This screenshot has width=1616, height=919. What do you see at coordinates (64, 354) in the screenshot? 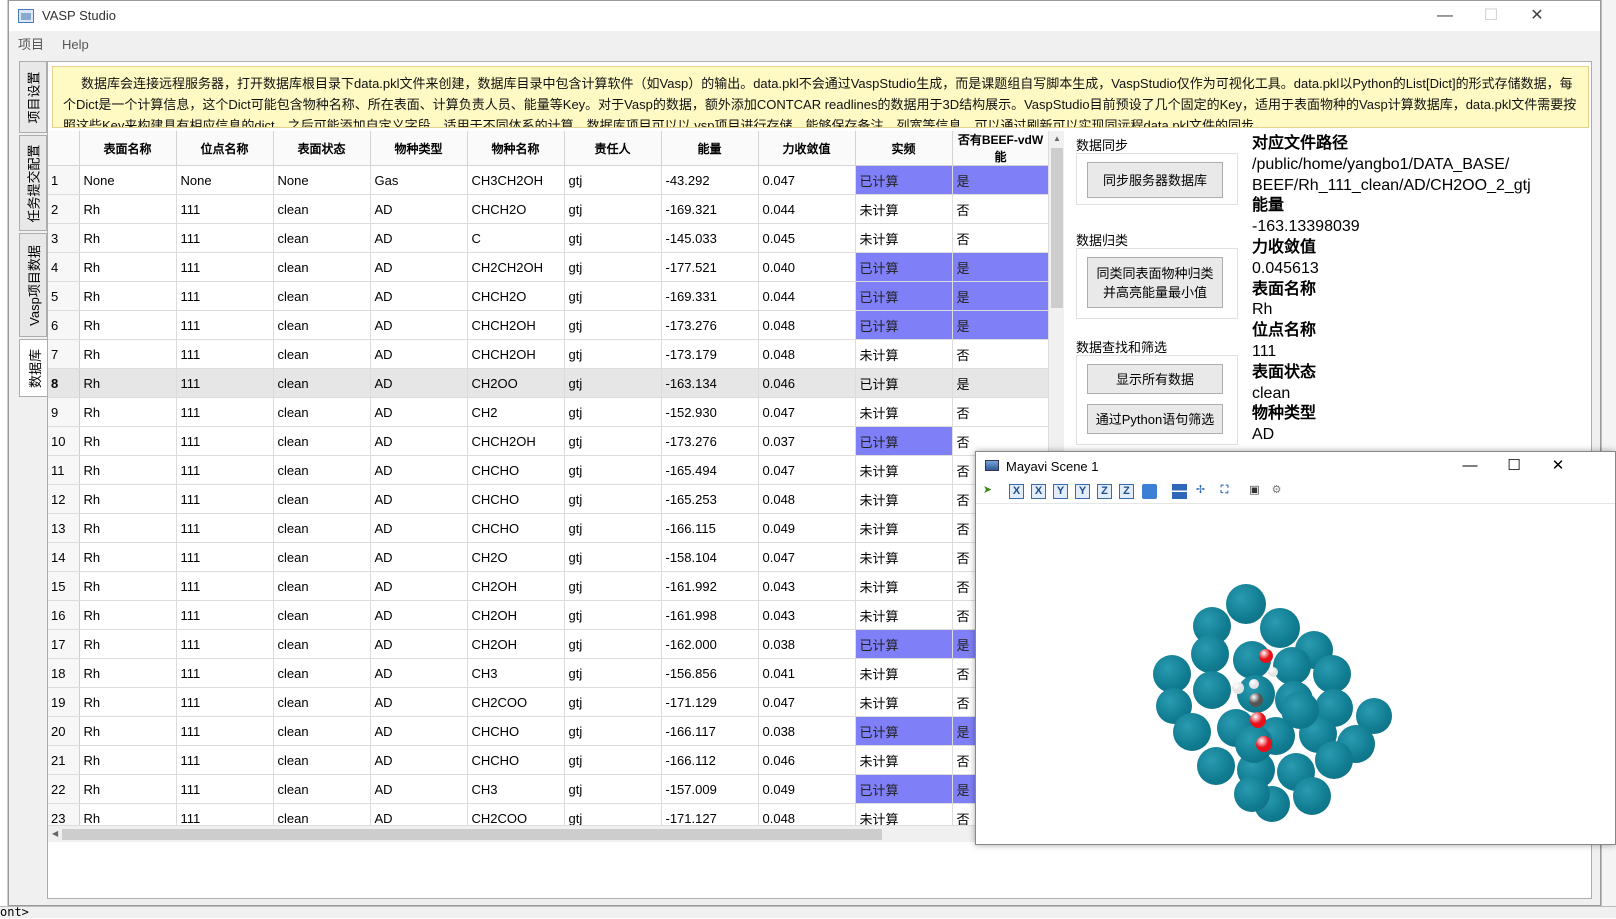
I see `row-number: 7` at bounding box center [64, 354].